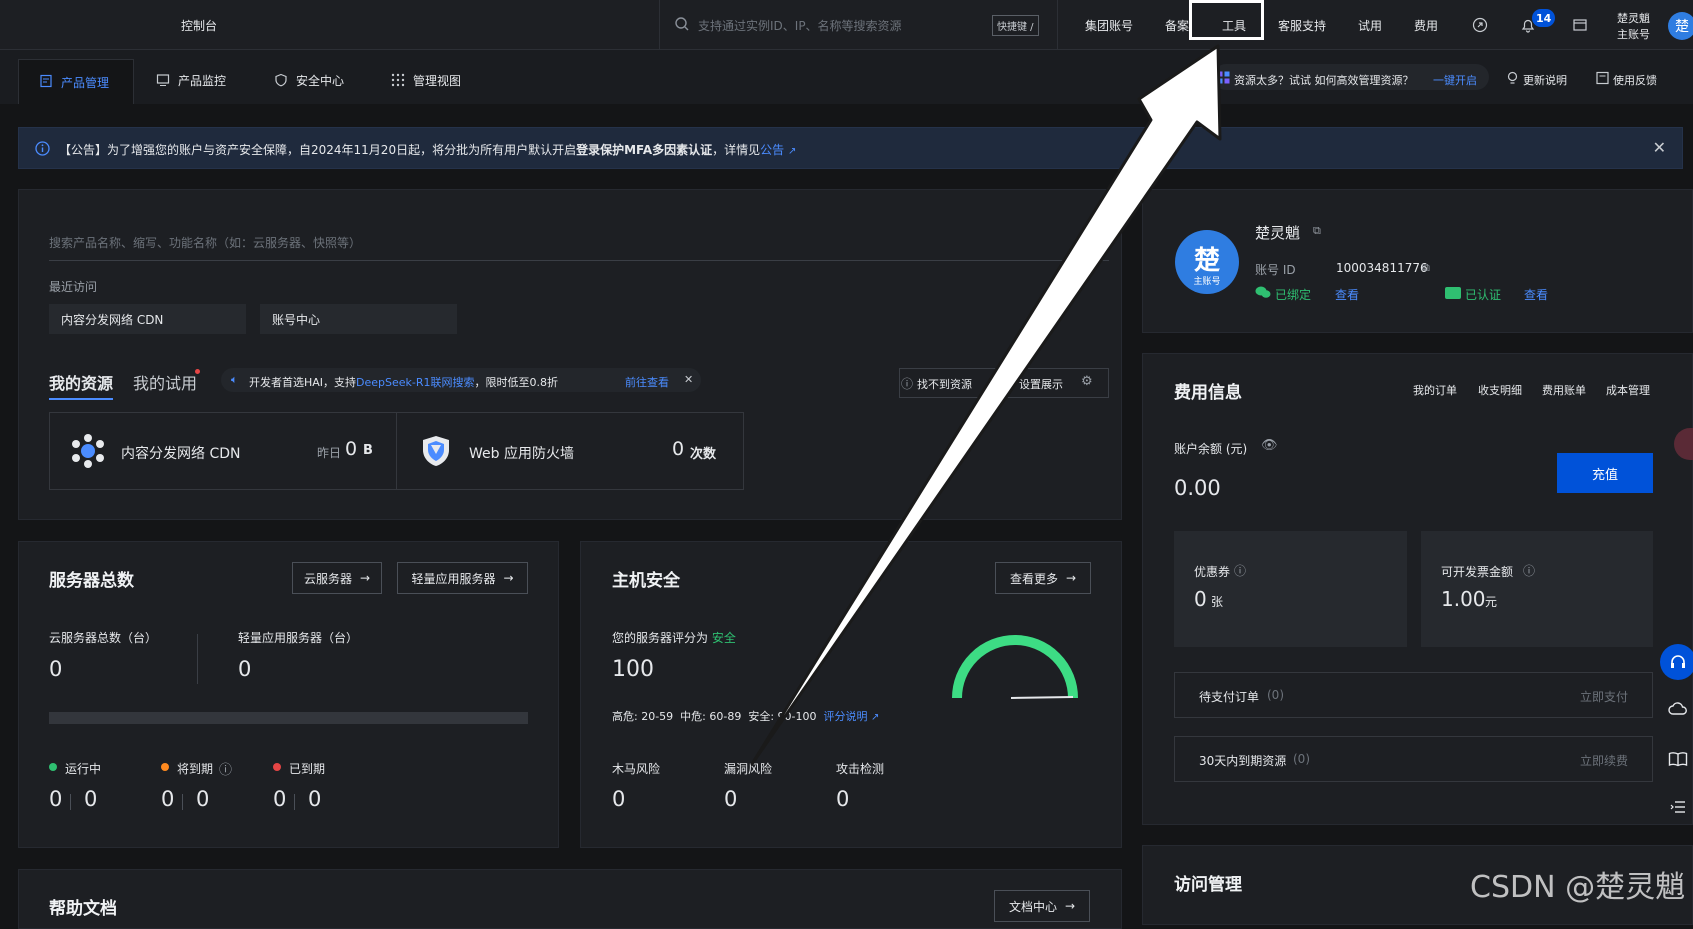 The width and height of the screenshot is (1693, 929). I want to click on risk-label: 漏洞风险, so click(748, 769).